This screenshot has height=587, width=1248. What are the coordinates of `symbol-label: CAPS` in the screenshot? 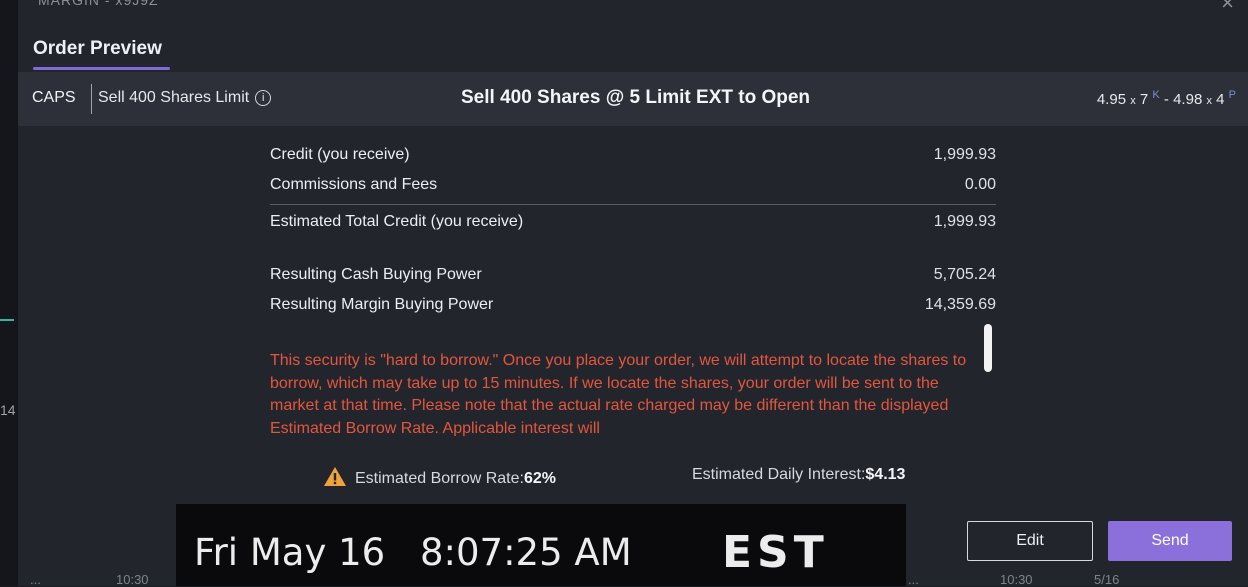 It's located at (54, 97).